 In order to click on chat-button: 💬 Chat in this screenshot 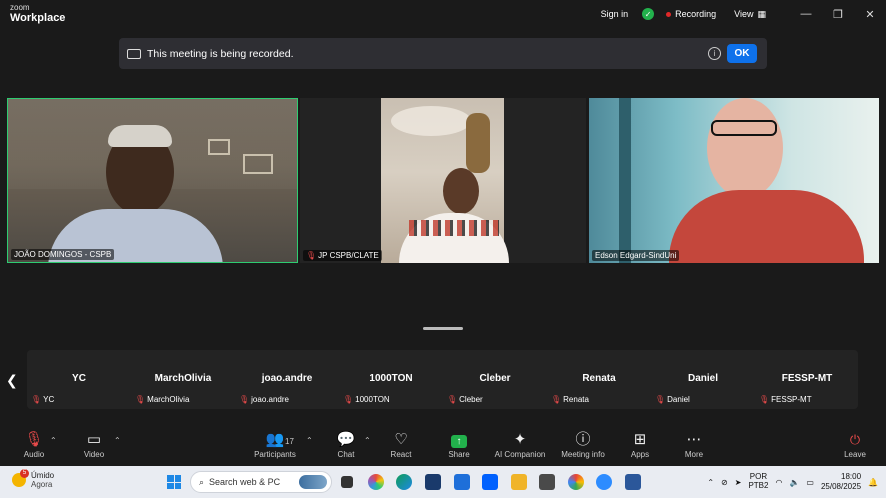, I will do `click(346, 447)`.